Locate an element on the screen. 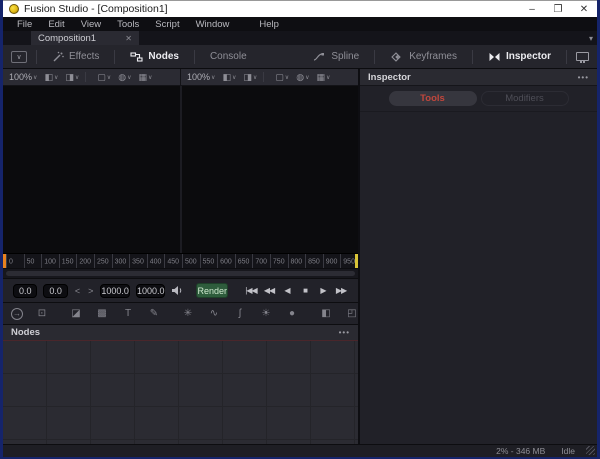 Image resolution: width=600 pixels, height=459 pixels. brightnesscontrast-icon: ☀ is located at coordinates (266, 313).